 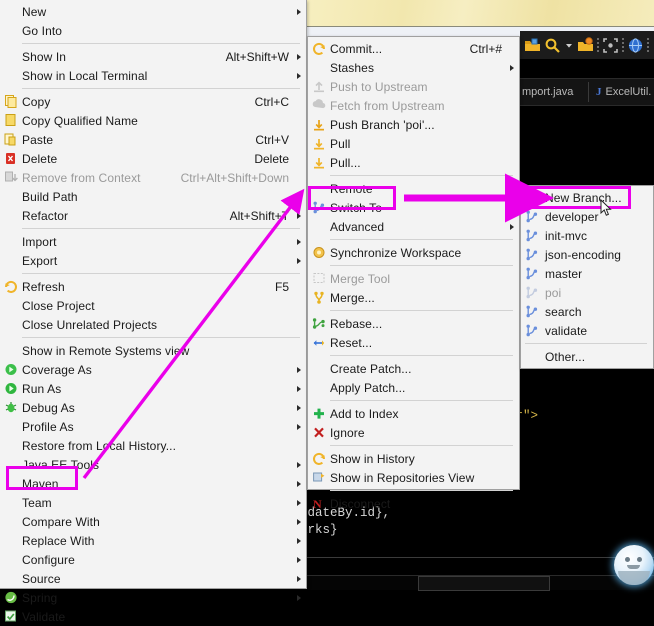 What do you see at coordinates (413, 143) in the screenshot?
I see `menu-item-pull: Pull` at bounding box center [413, 143].